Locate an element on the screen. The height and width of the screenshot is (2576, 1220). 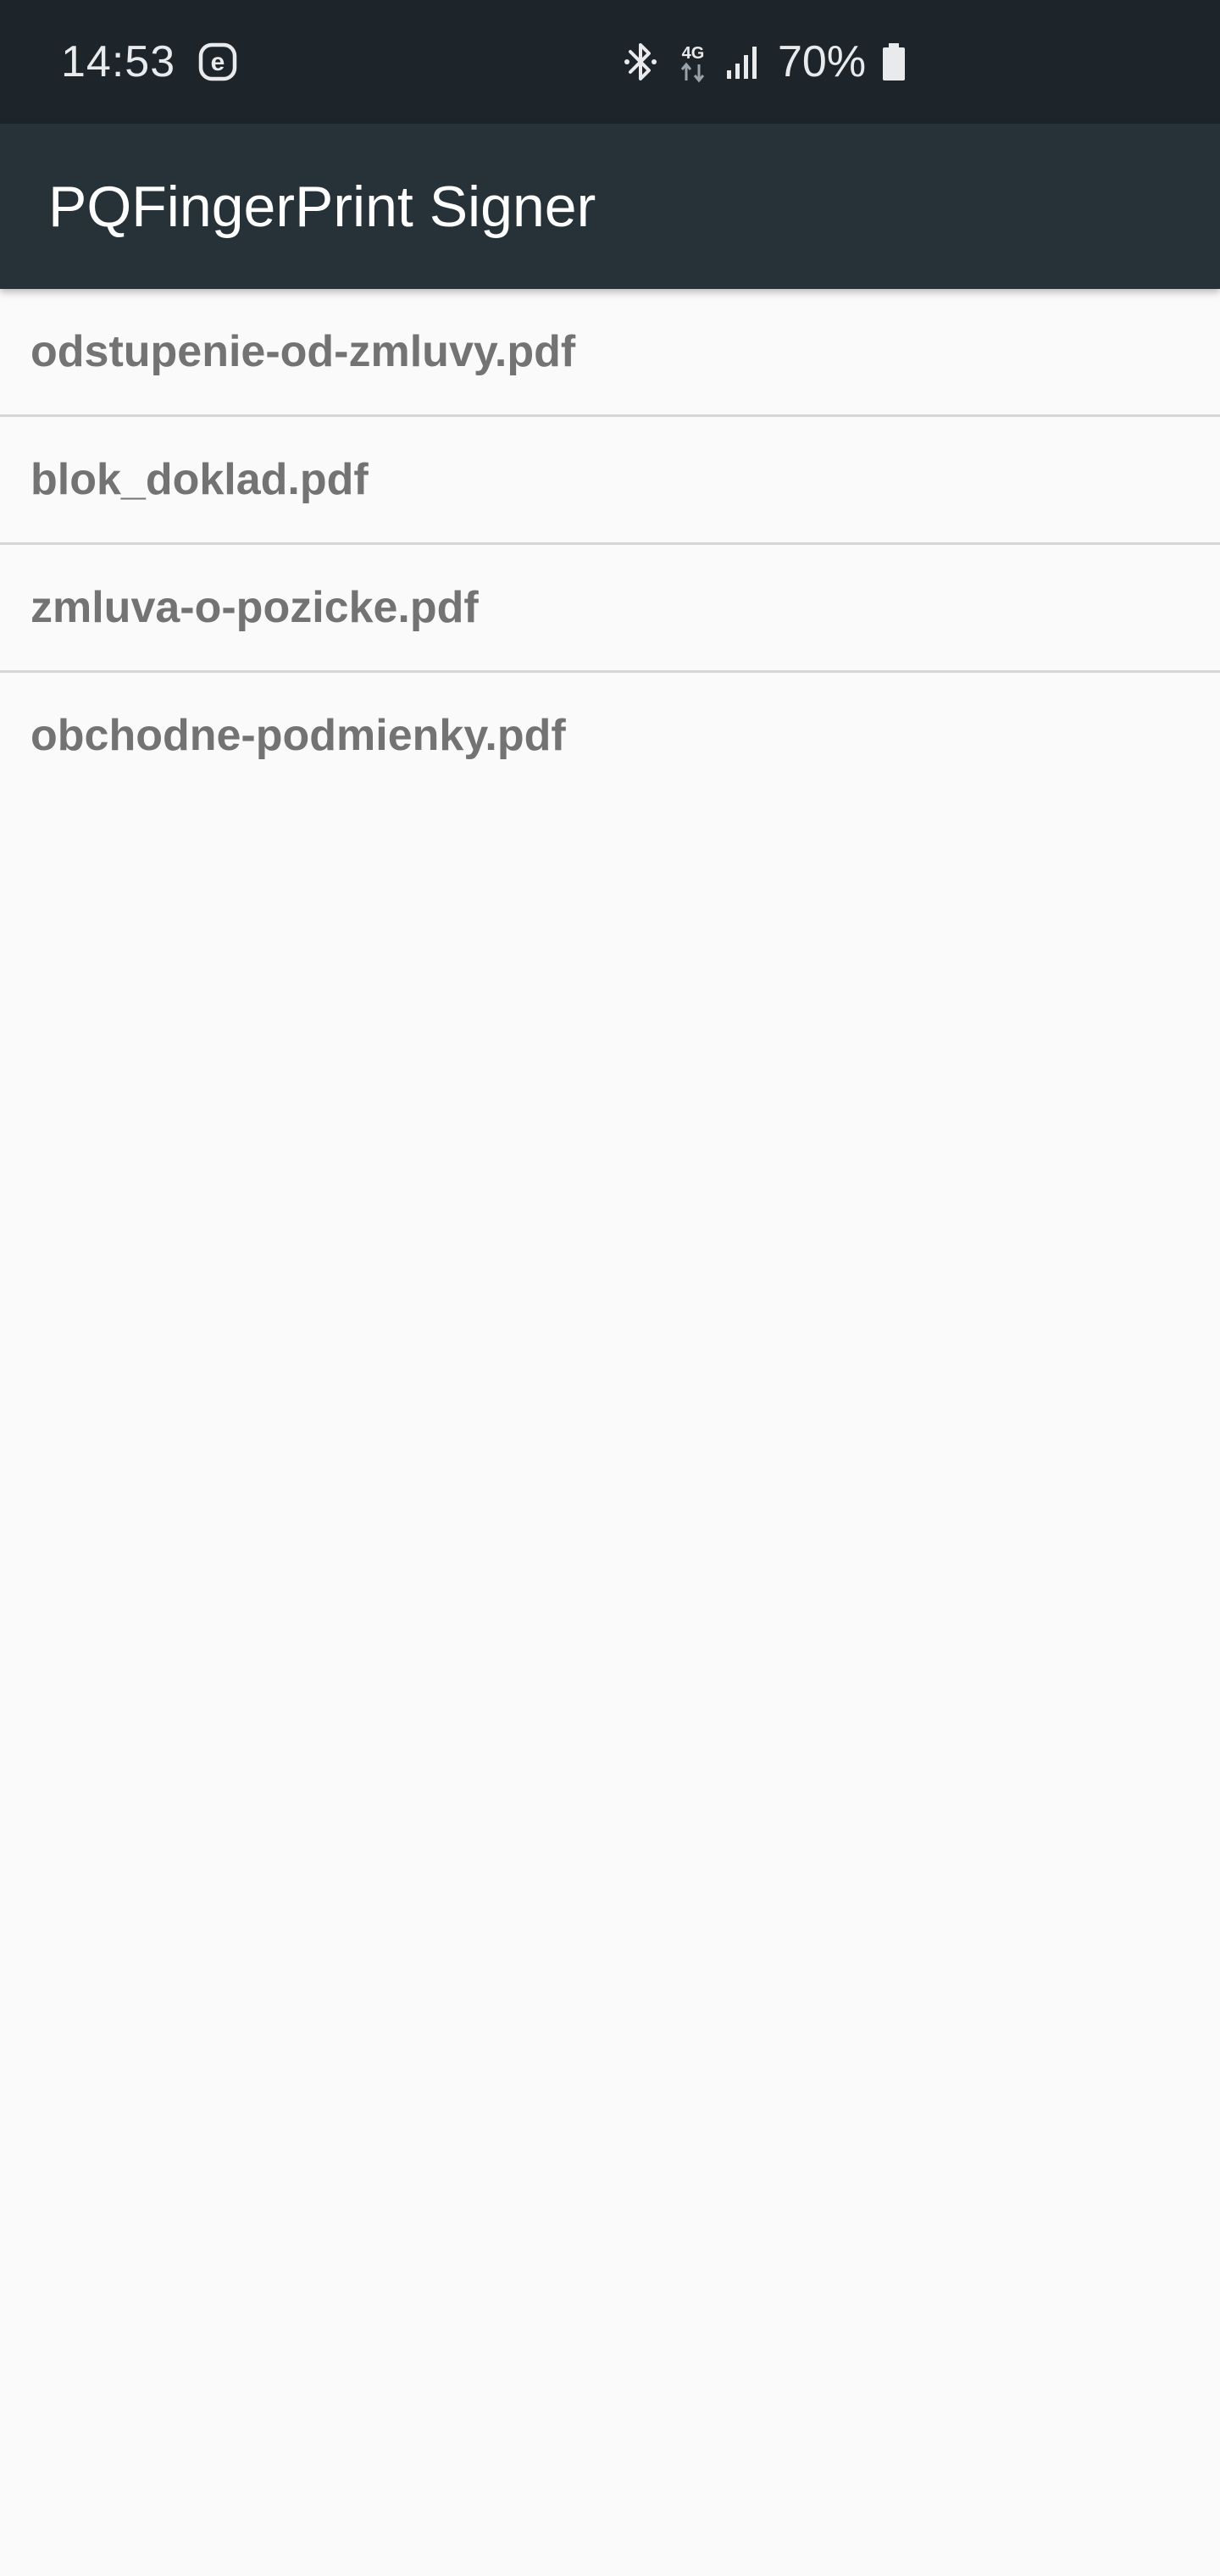
list-item: zmluva-o-pozicke.pdf is located at coordinates (610, 609).